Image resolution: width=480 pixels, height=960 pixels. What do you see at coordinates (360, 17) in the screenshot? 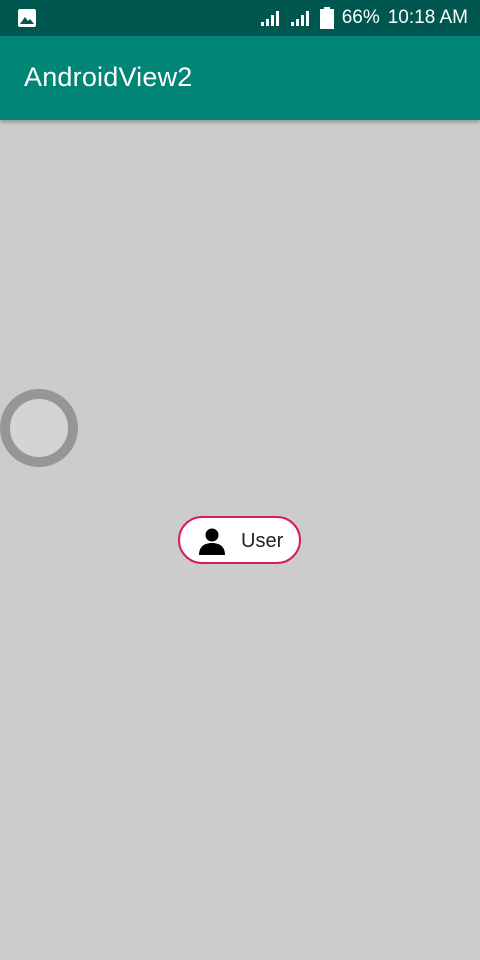
I see `battery-percent: 66%` at bounding box center [360, 17].